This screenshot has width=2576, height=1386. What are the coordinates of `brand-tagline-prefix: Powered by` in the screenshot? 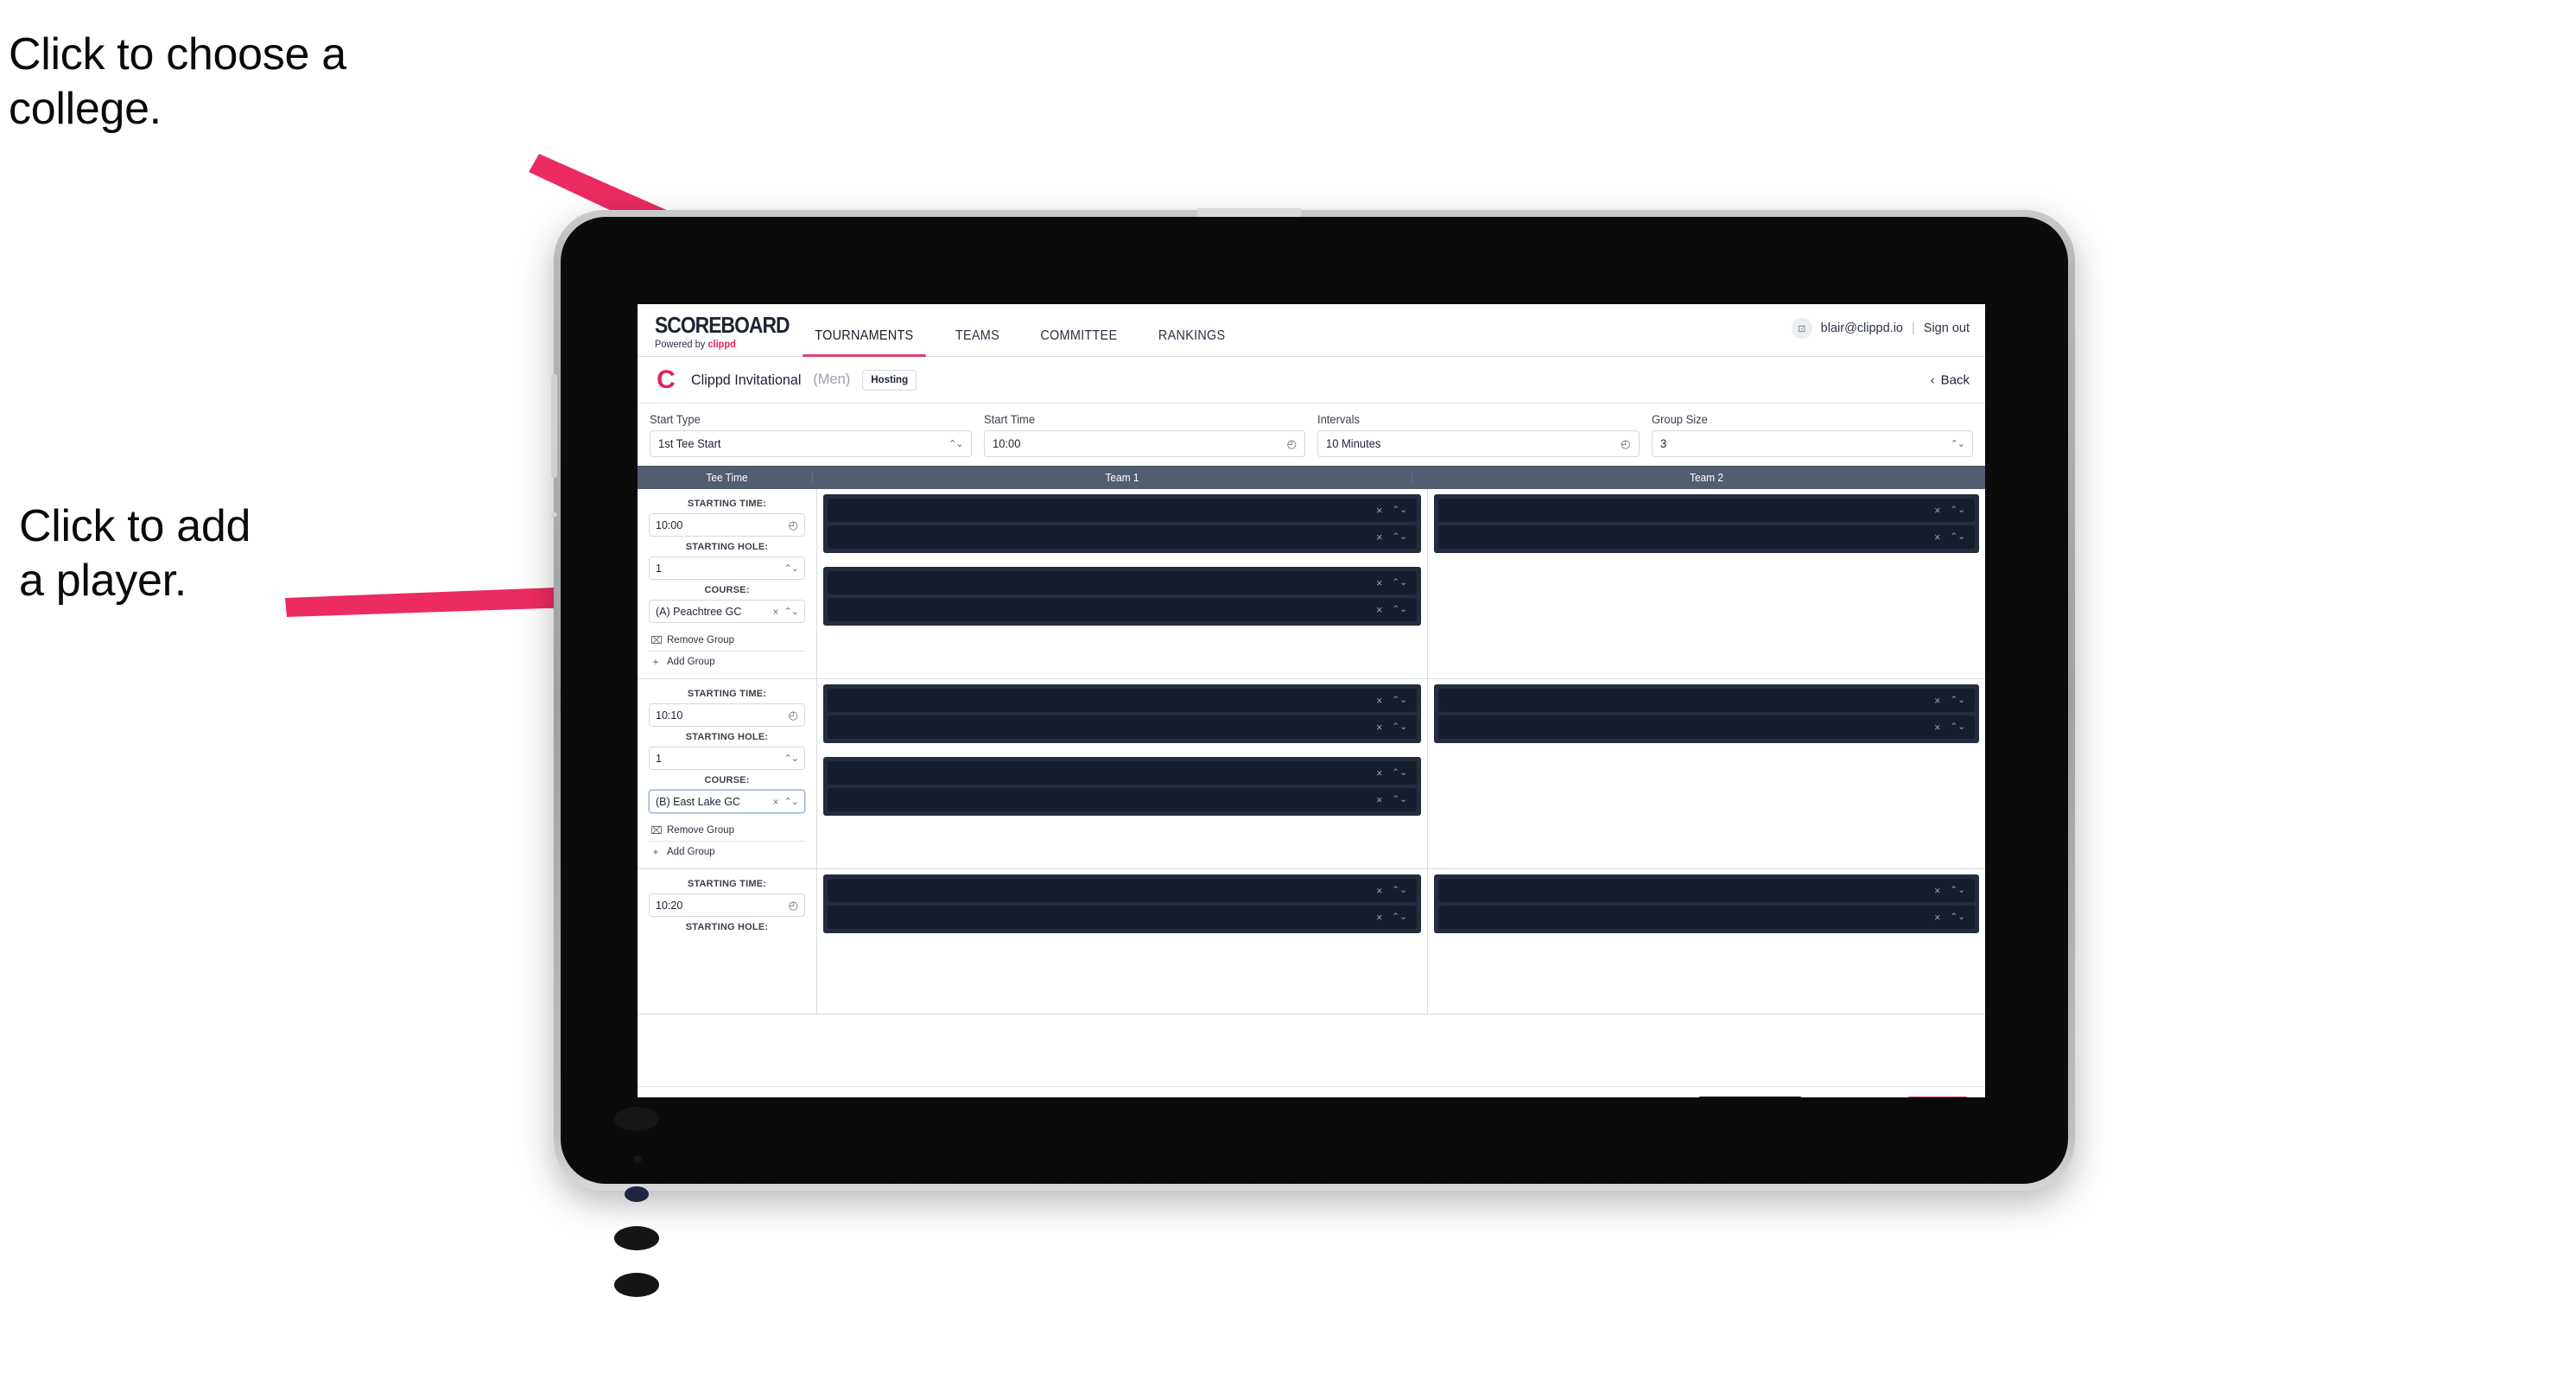 It's located at (681, 345).